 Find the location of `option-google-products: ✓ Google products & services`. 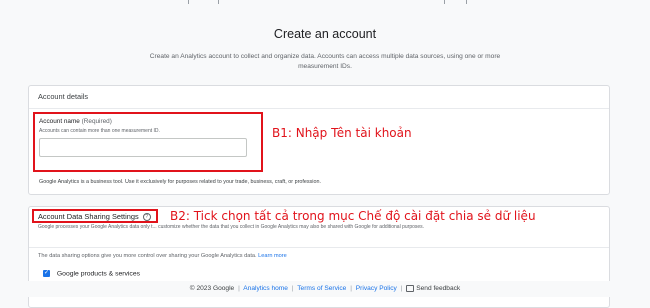

option-google-products: ✓ Google products & services is located at coordinates (91, 273).